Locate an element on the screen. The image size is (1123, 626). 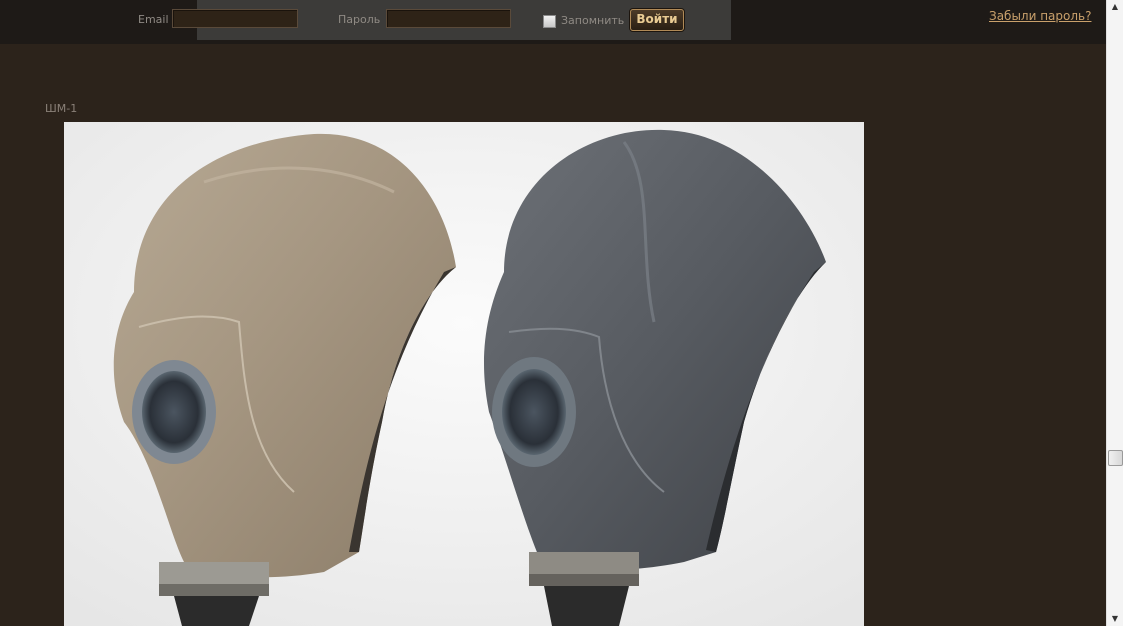
scroll-down-icon: ▼ is located at coordinates (1115, 619).